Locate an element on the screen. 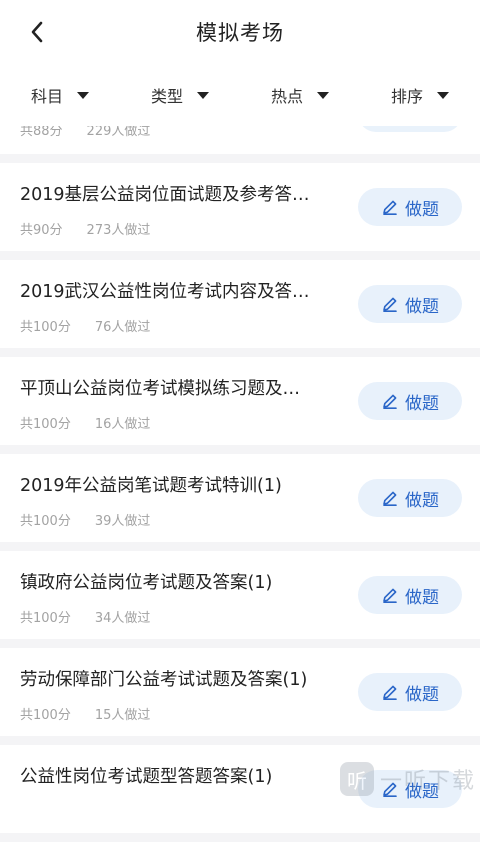 The width and height of the screenshot is (480, 842). back-button is located at coordinates (37, 32).